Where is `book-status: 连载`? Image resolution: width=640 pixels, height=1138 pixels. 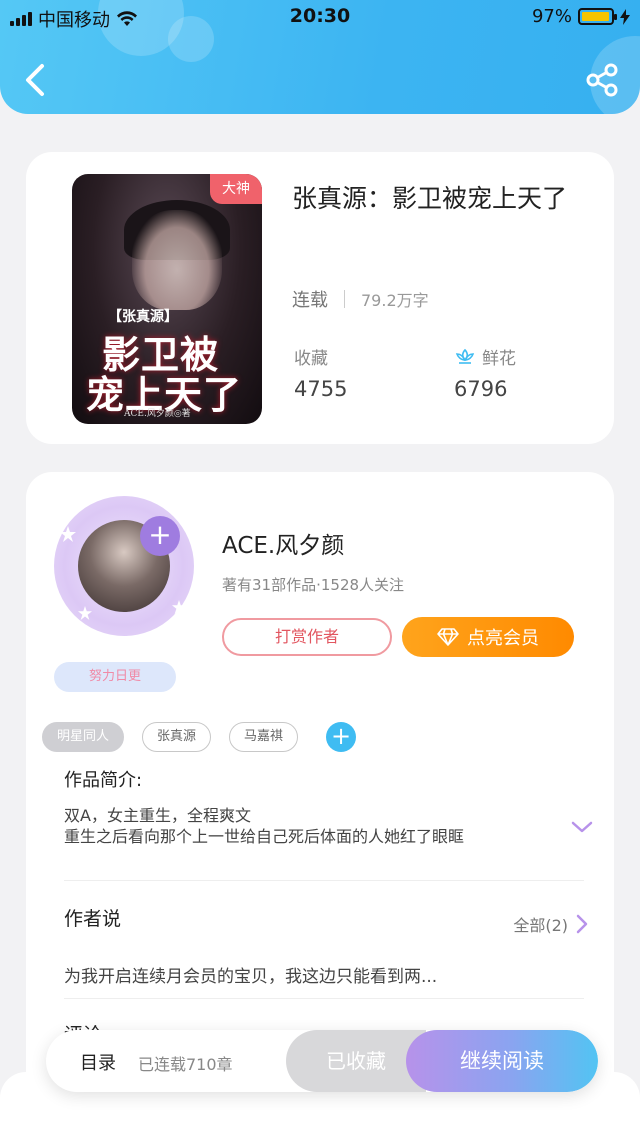 book-status: 连载 is located at coordinates (310, 300).